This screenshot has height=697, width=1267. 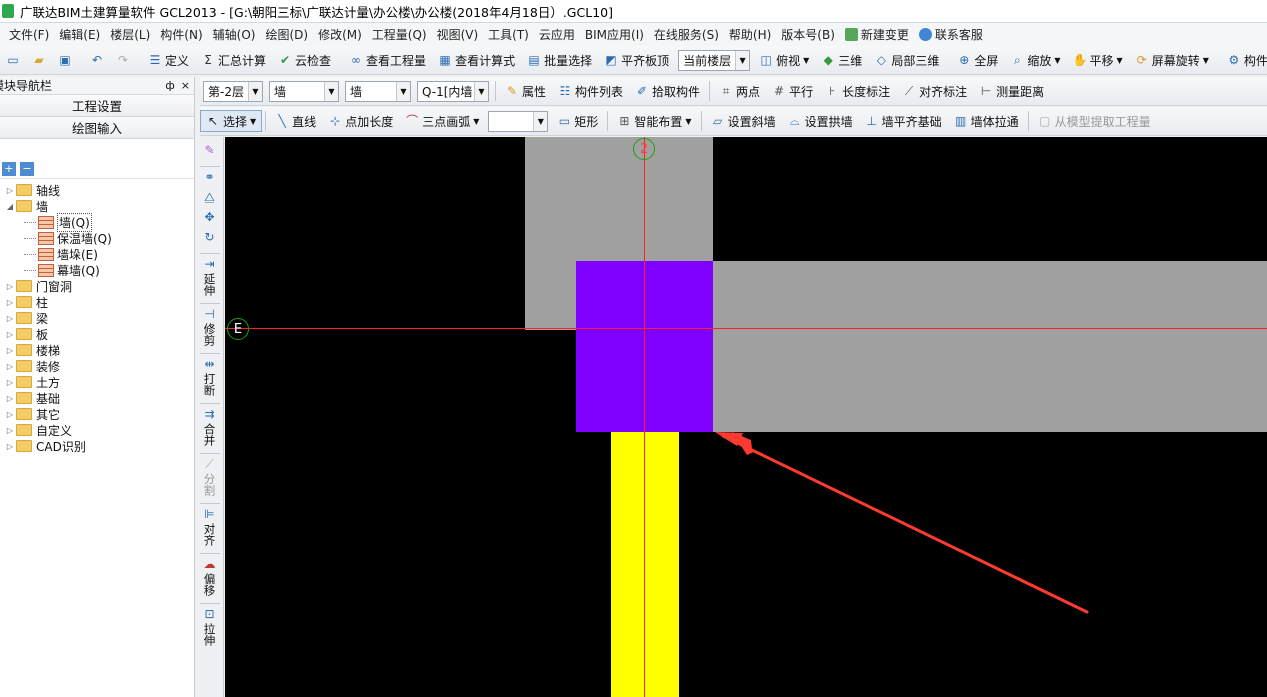 I want to click on rotate-button: ↻, so click(x=210, y=238).